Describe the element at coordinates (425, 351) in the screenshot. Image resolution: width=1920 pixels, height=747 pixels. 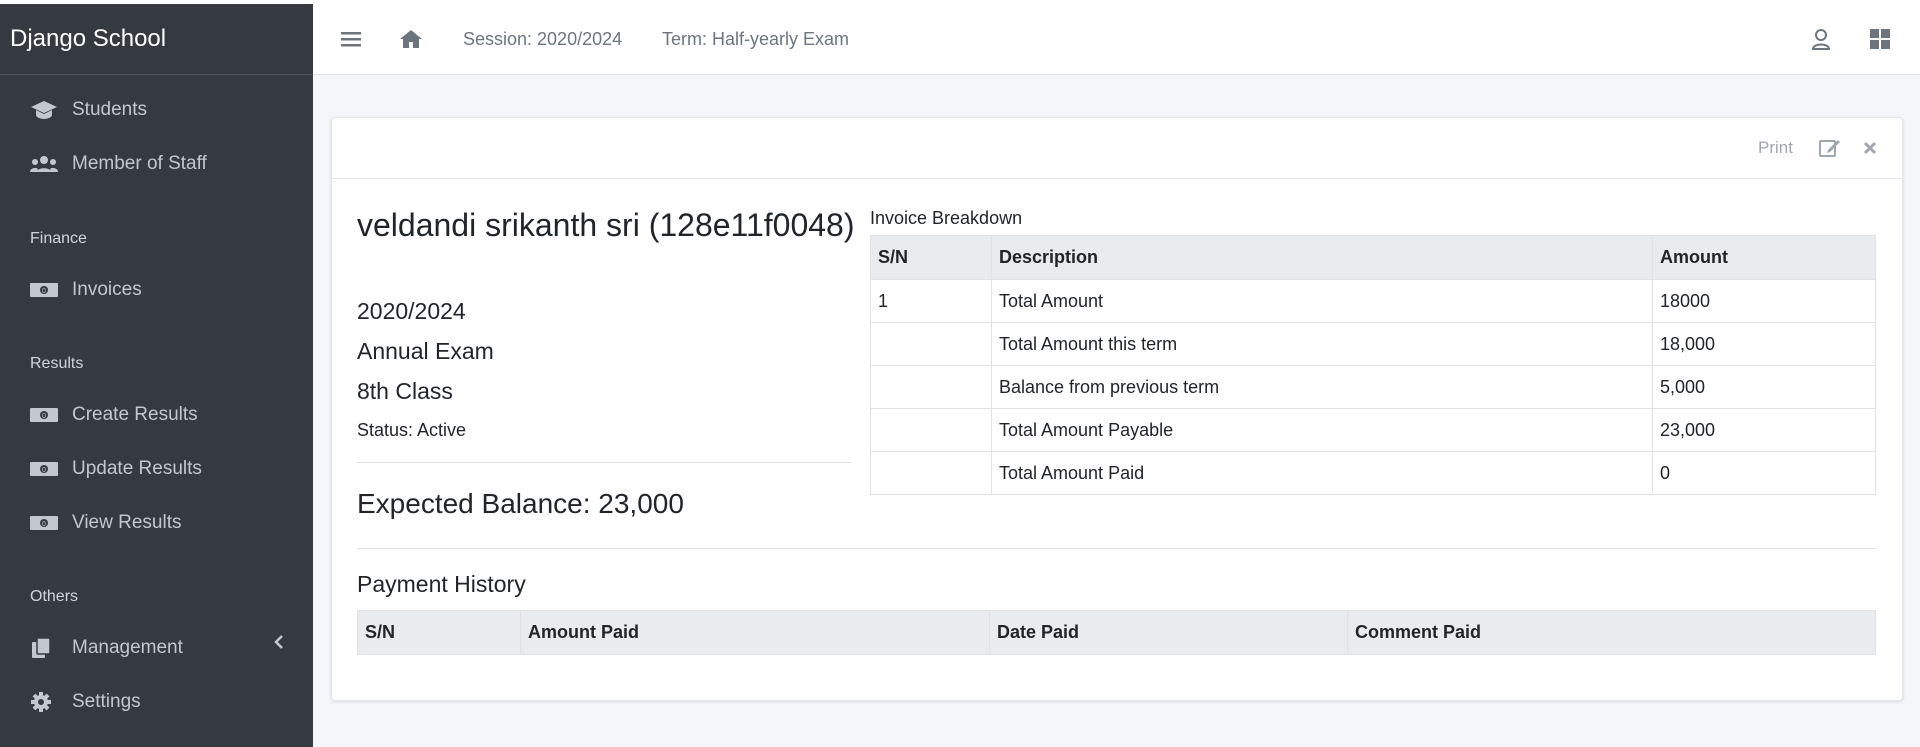
I see `student-exam: Annual Exam` at that location.